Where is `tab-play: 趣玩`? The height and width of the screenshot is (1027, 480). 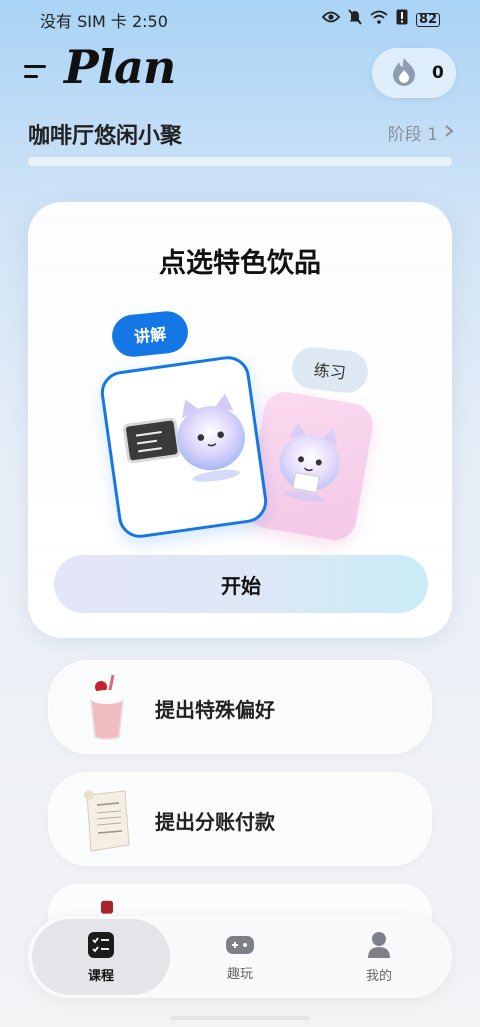 tab-play: 趣玩 is located at coordinates (240, 957).